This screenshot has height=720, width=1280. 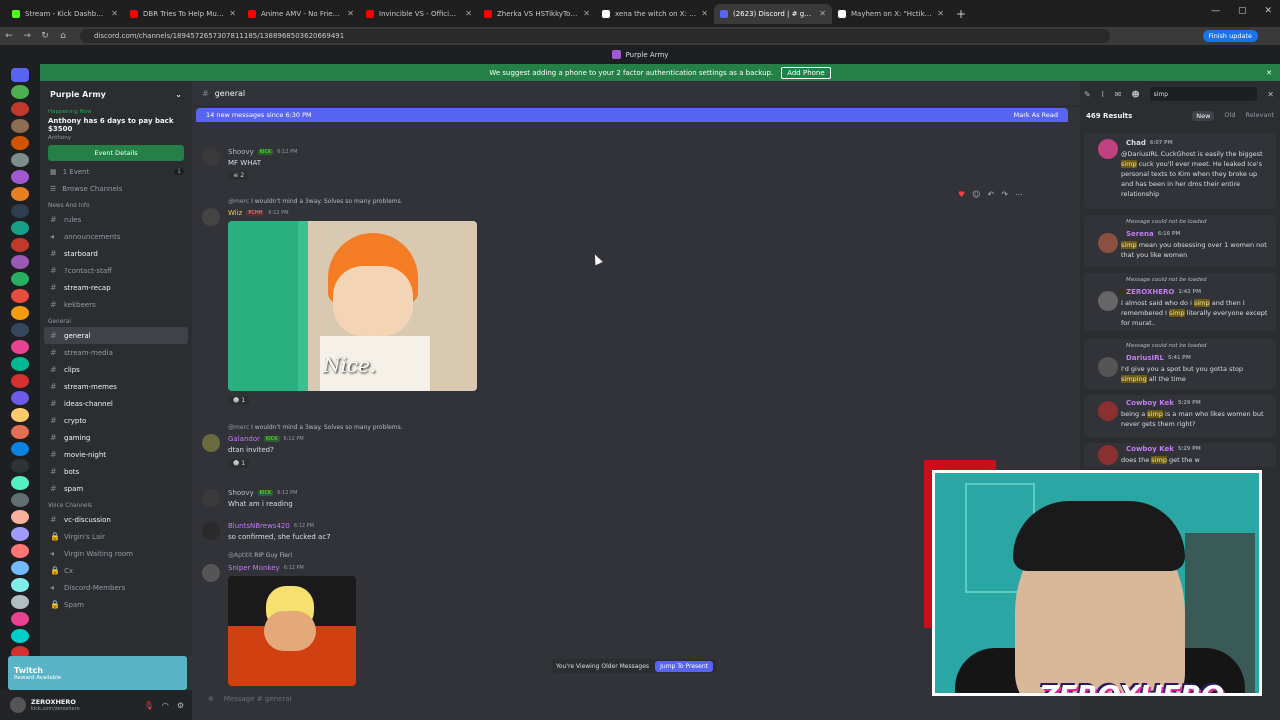 What do you see at coordinates (116, 352) in the screenshot?
I see `channel-stream-media: # stream-media` at bounding box center [116, 352].